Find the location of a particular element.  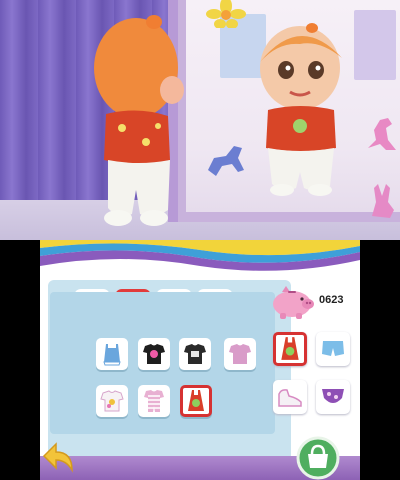

pink-shoes-icon is located at coordinates (290, 398).